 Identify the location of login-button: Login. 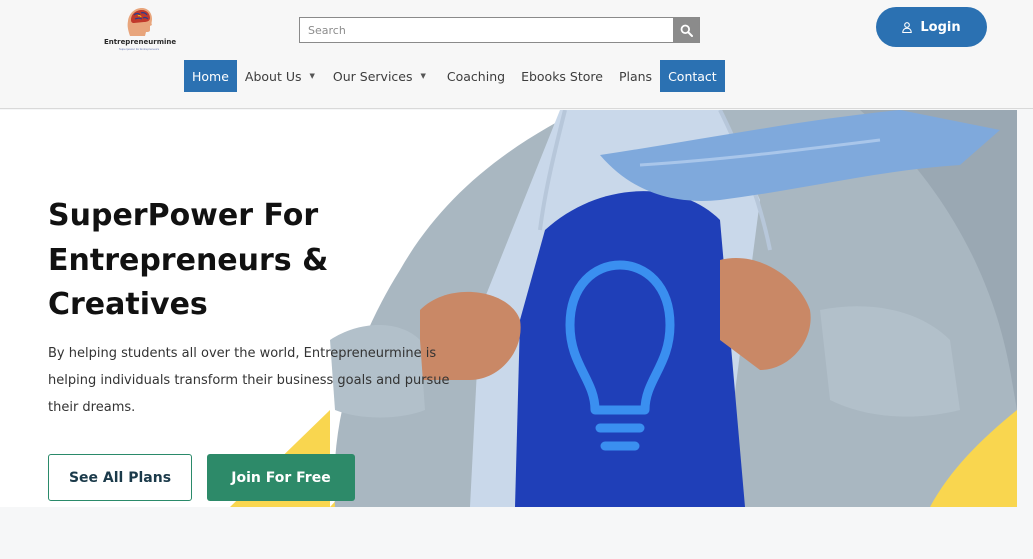
(931, 27).